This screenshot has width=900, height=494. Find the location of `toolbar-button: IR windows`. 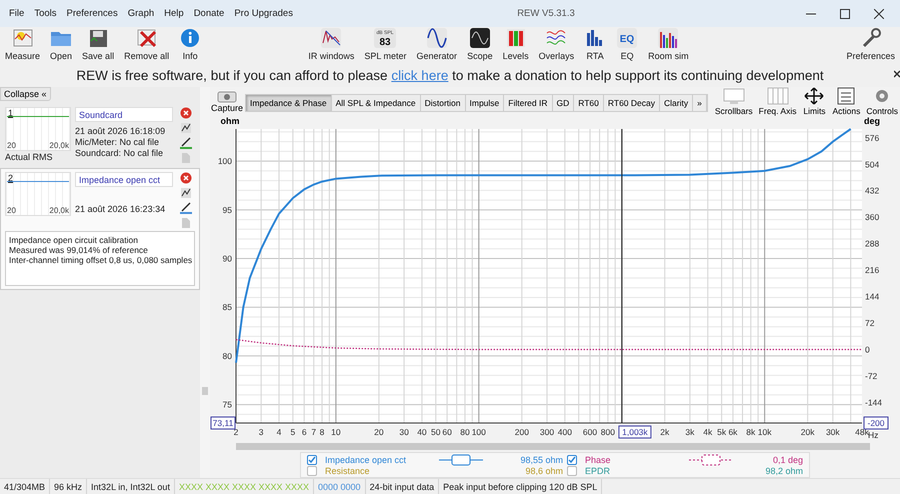

toolbar-button: IR windows is located at coordinates (331, 44).